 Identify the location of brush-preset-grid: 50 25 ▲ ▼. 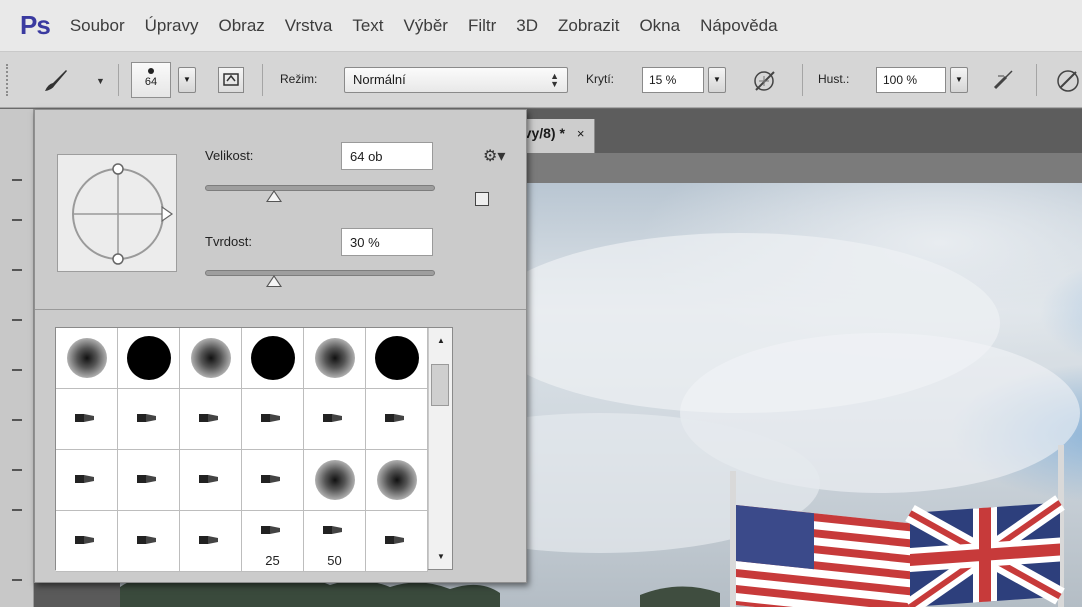
(254, 449).